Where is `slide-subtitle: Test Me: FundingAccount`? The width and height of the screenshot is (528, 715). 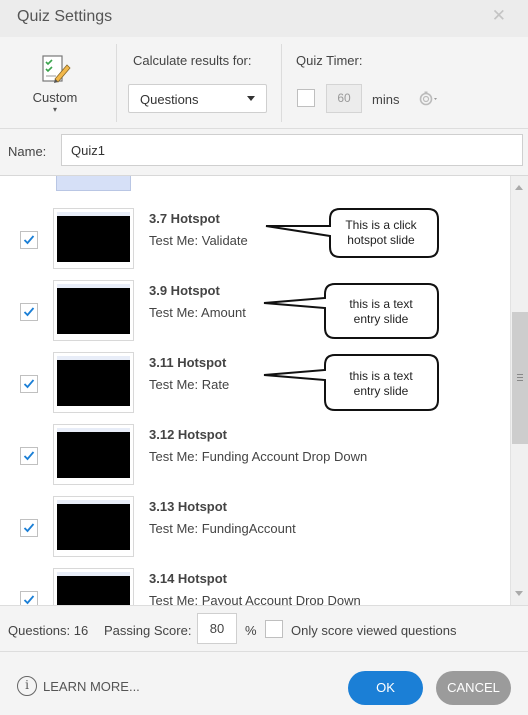 slide-subtitle: Test Me: FundingAccount is located at coordinates (222, 528).